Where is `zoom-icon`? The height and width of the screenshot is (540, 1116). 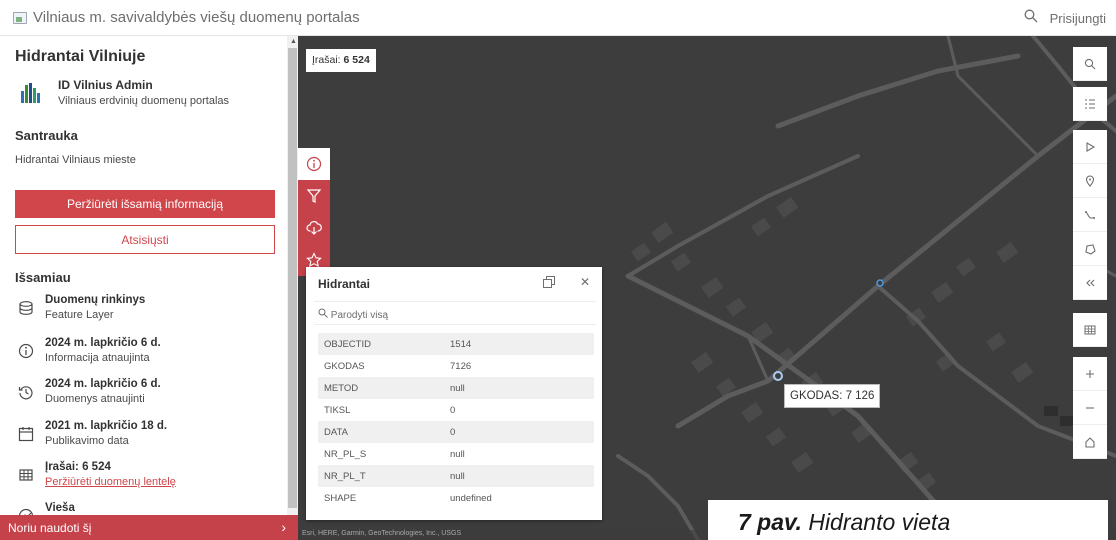 zoom-icon is located at coordinates (323, 313).